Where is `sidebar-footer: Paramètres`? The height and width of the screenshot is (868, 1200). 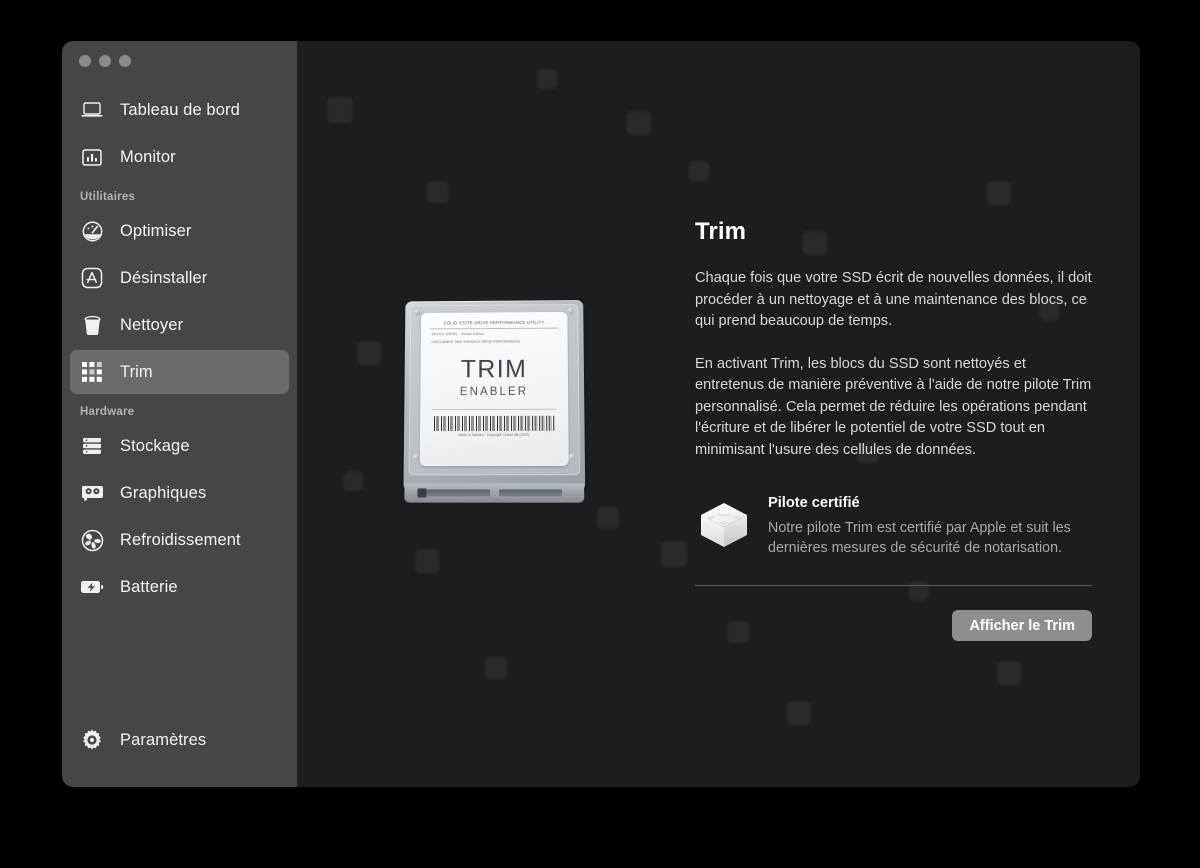 sidebar-footer: Paramètres is located at coordinates (179, 752).